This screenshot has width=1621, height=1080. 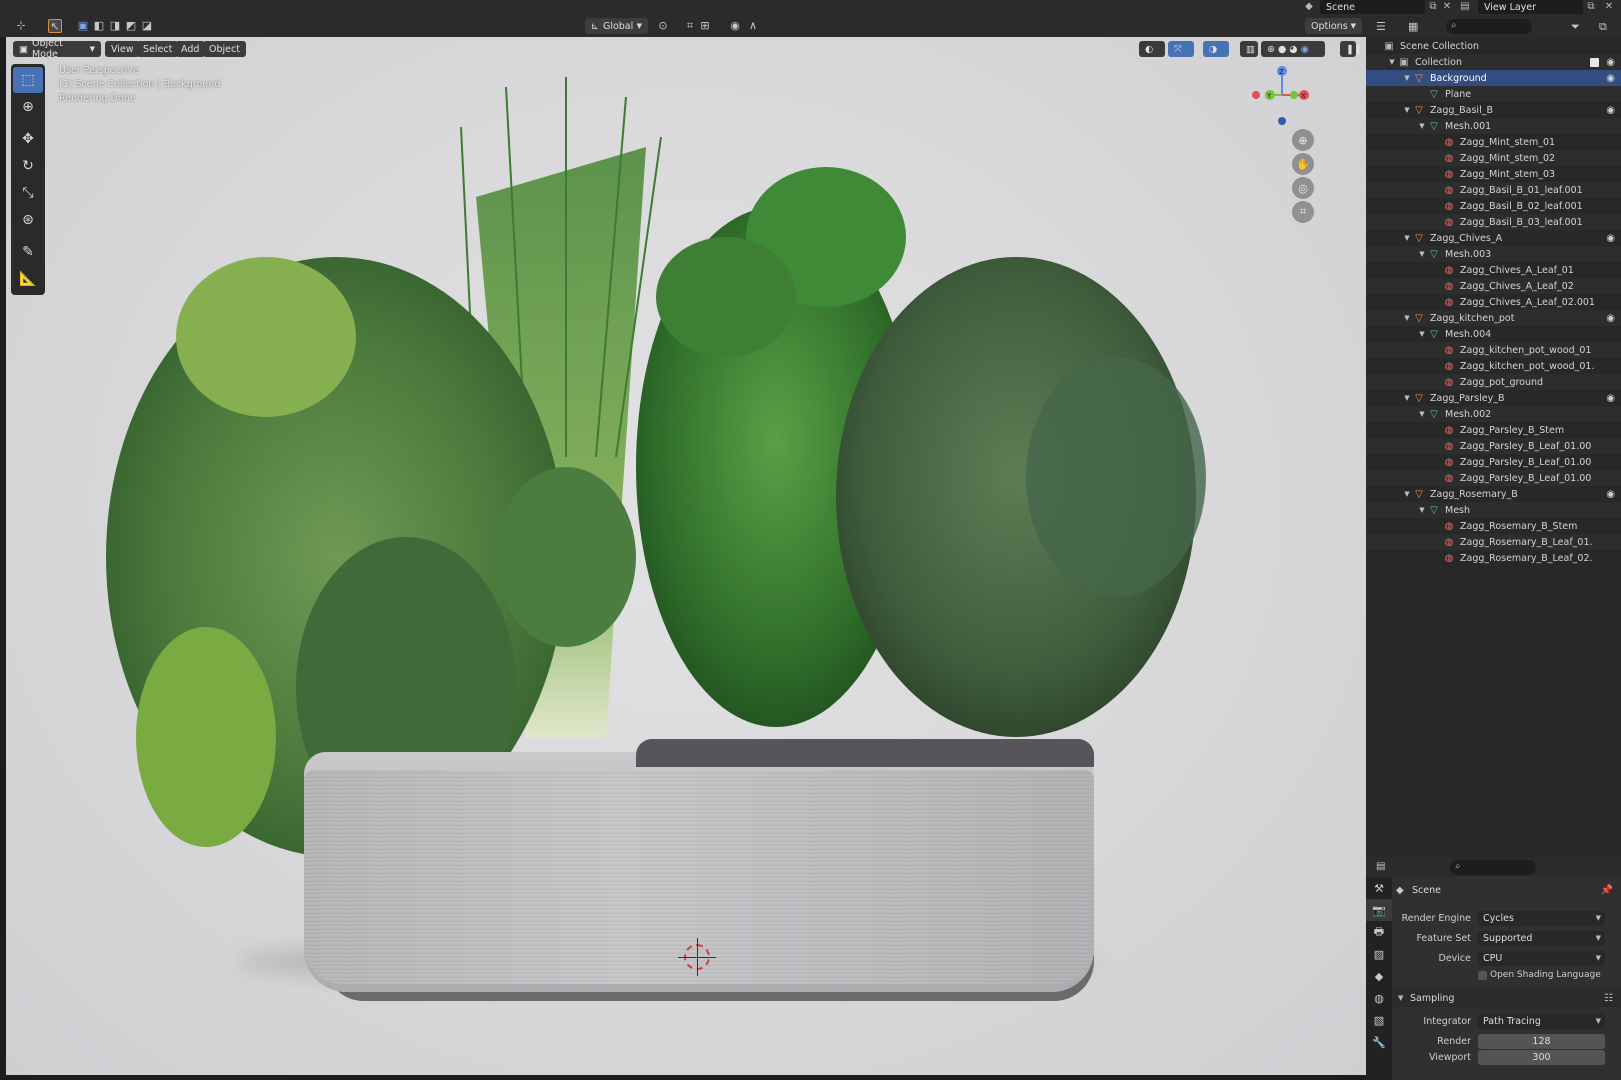 What do you see at coordinates (1379, 976) in the screenshot?
I see `scene-tab-icon: ◆` at bounding box center [1379, 976].